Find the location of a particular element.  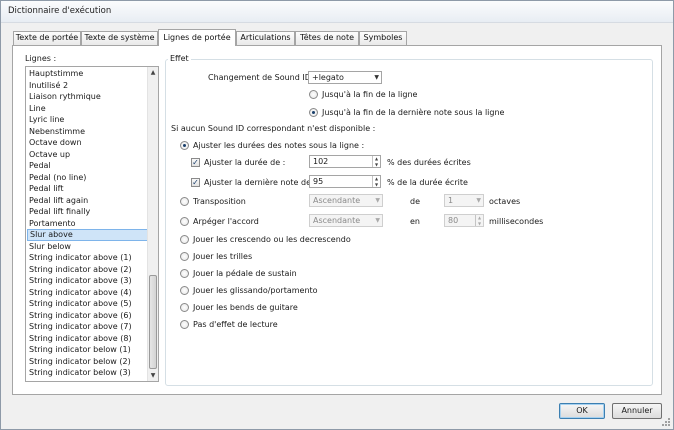

arpeggio-value: 80 is located at coordinates (453, 220).